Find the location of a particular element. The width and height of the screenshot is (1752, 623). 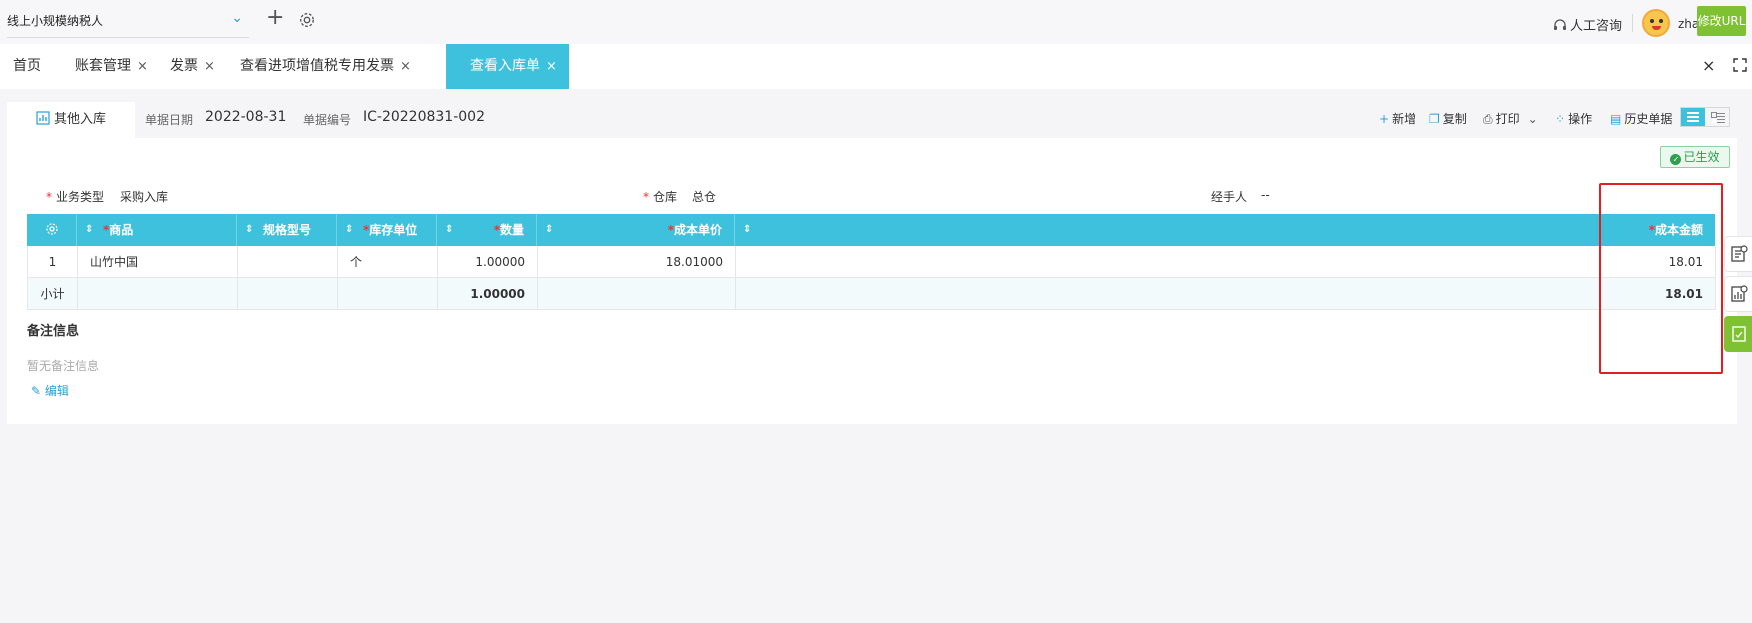

handler-label: 经手人 is located at coordinates (1229, 197).